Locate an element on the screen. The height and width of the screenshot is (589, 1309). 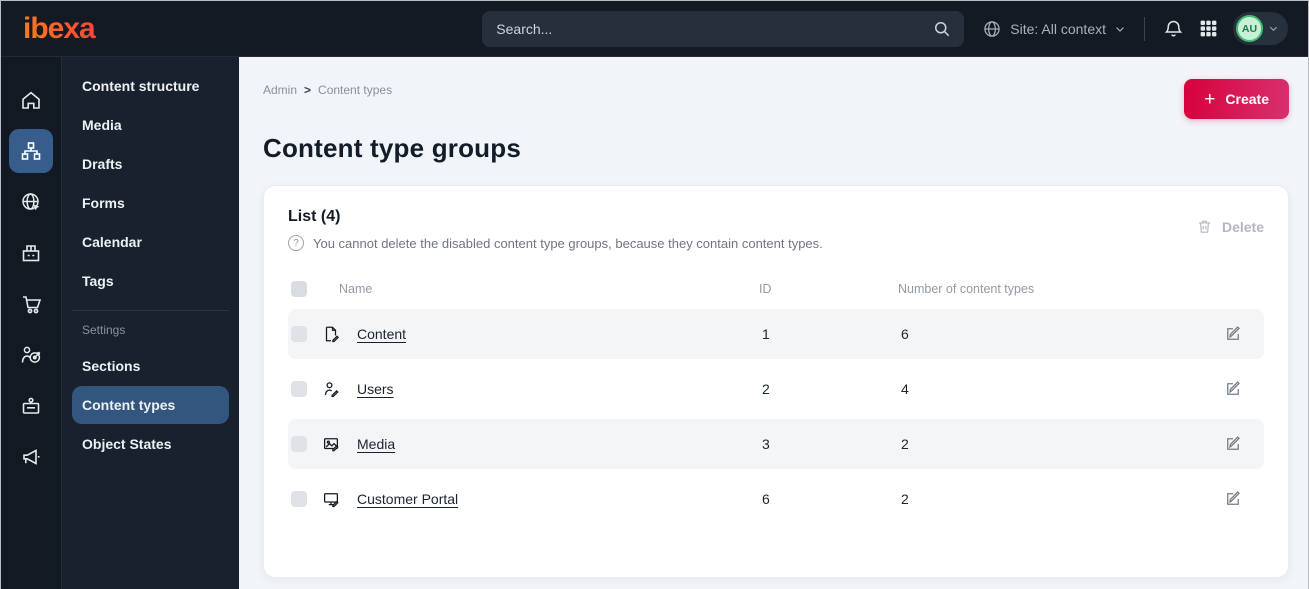
sidebar-item-content-structure: Content structure is located at coordinates (150, 86).